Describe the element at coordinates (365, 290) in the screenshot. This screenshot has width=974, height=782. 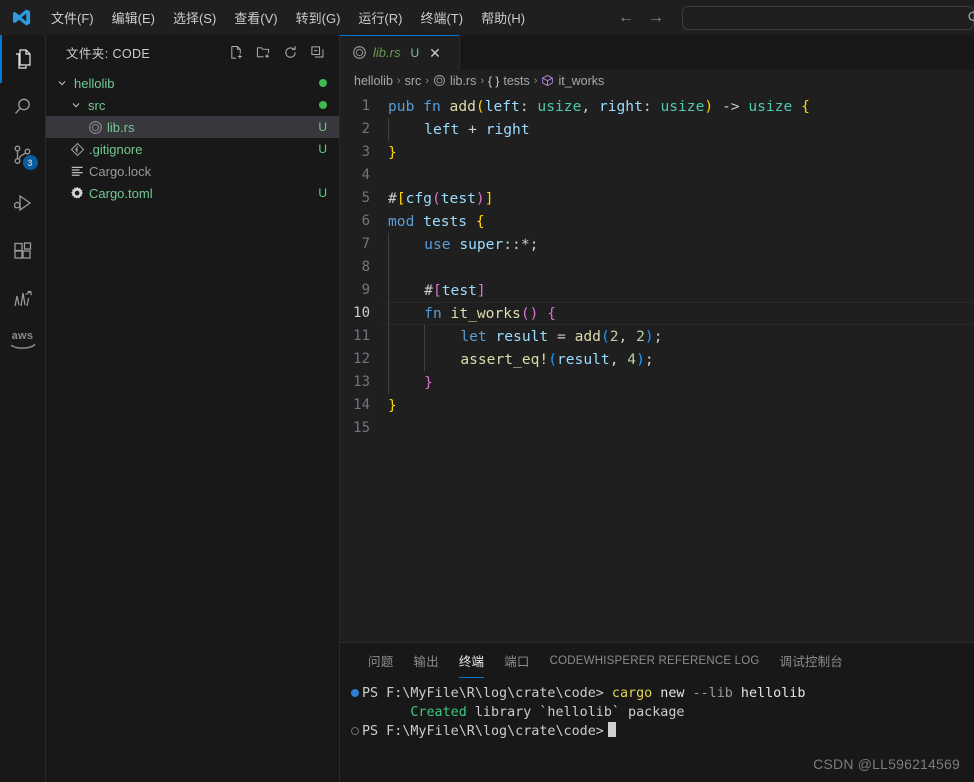
I see `line-number: 9` at that location.